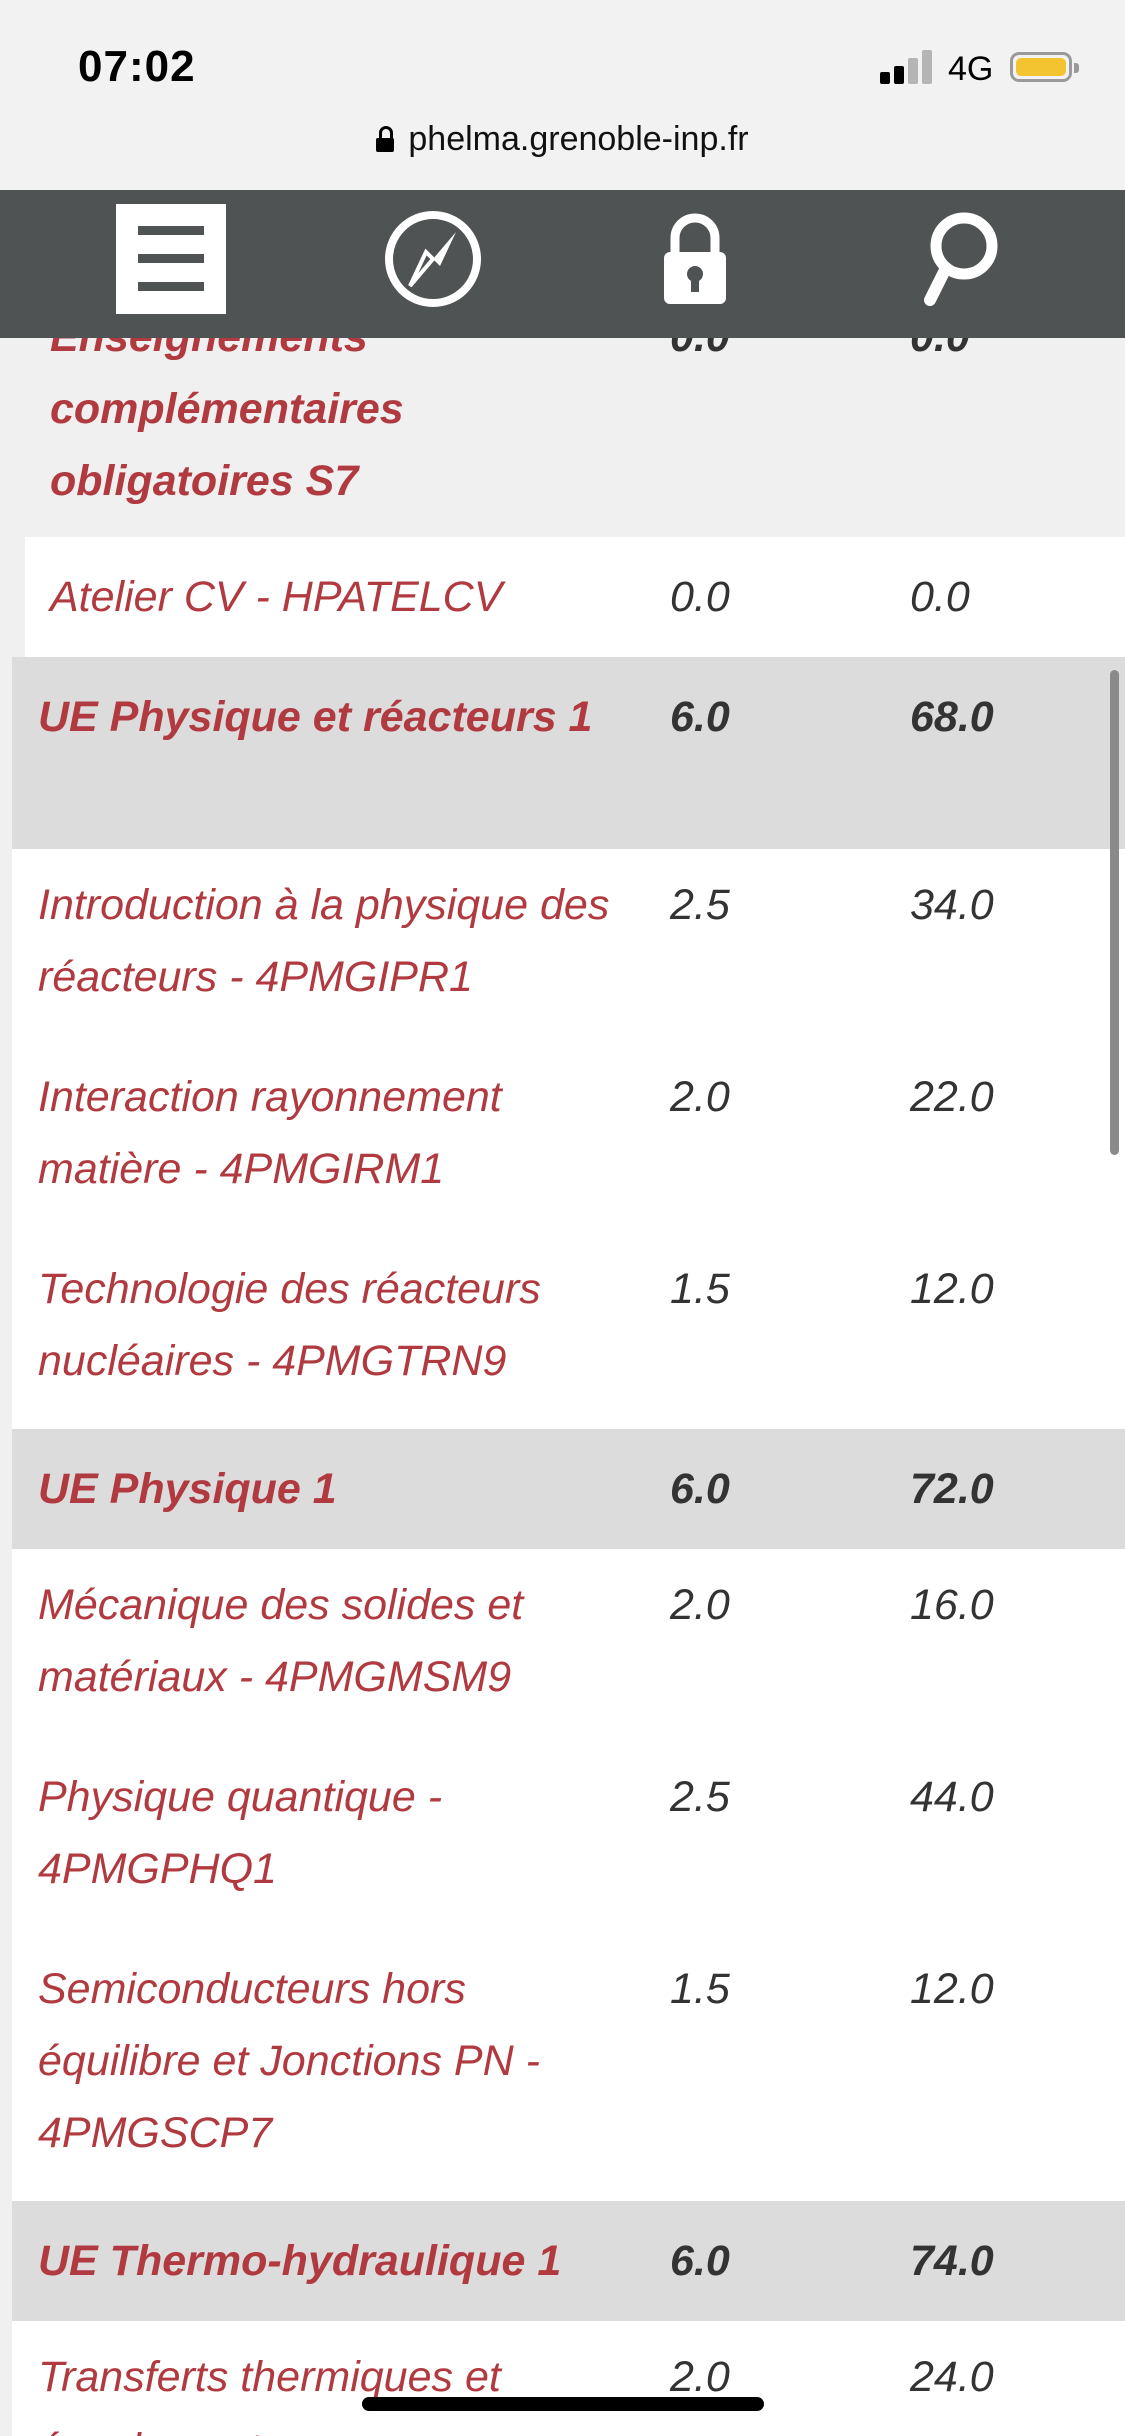 This screenshot has height=2436, width=1125. What do you see at coordinates (137, 66) in the screenshot?
I see `clock: 07:02` at bounding box center [137, 66].